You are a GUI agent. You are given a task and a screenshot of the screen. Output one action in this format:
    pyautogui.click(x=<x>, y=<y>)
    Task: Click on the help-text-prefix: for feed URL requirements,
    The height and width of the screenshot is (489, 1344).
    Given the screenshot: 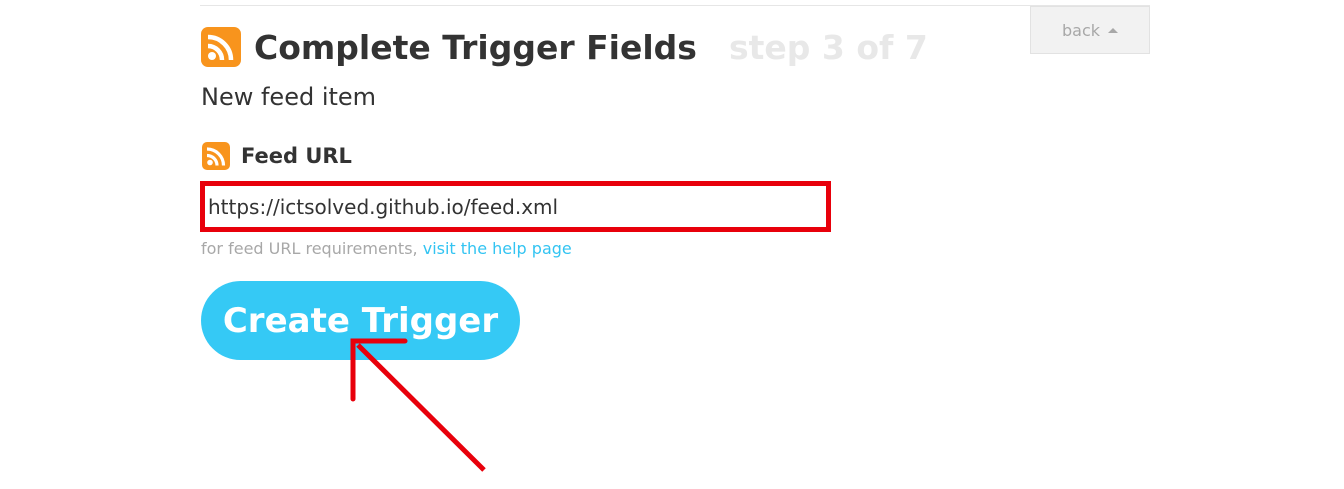 What is the action you would take?
    pyautogui.click(x=312, y=248)
    